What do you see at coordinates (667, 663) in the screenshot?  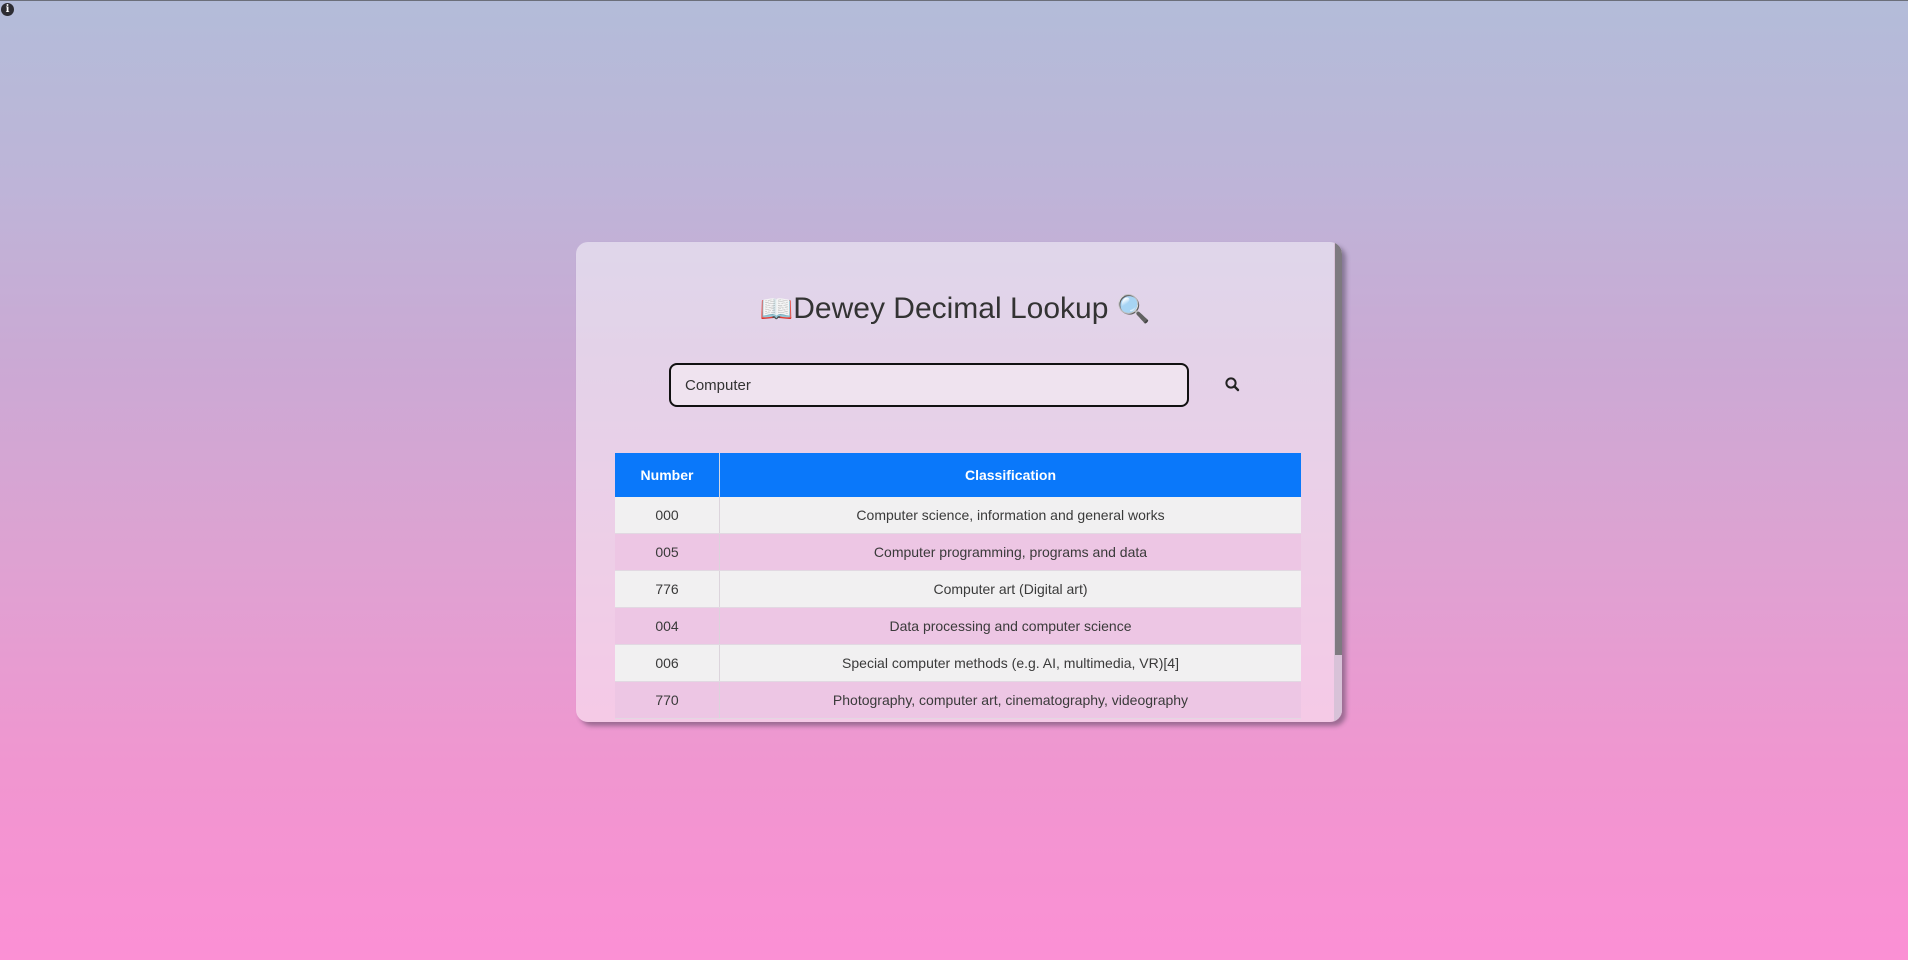 I see `cell-number: 006` at bounding box center [667, 663].